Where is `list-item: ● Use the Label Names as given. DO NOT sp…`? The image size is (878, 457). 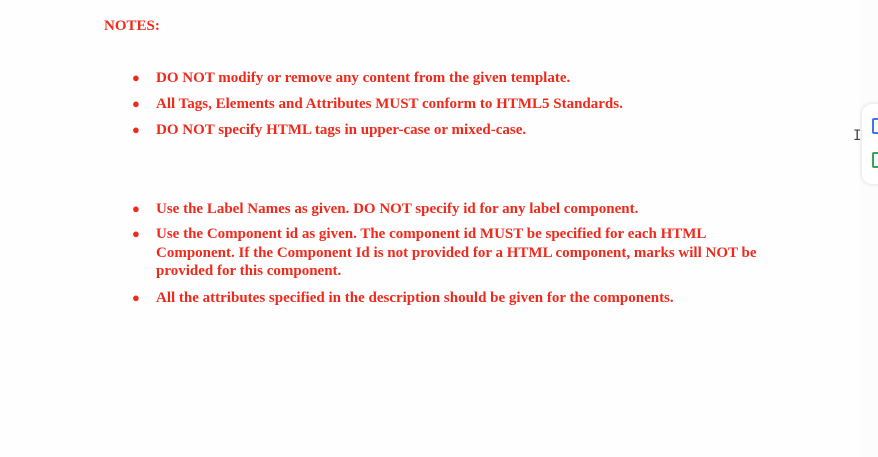 list-item: ● Use the Label Names as given. DO NOT sp… is located at coordinates (385, 209).